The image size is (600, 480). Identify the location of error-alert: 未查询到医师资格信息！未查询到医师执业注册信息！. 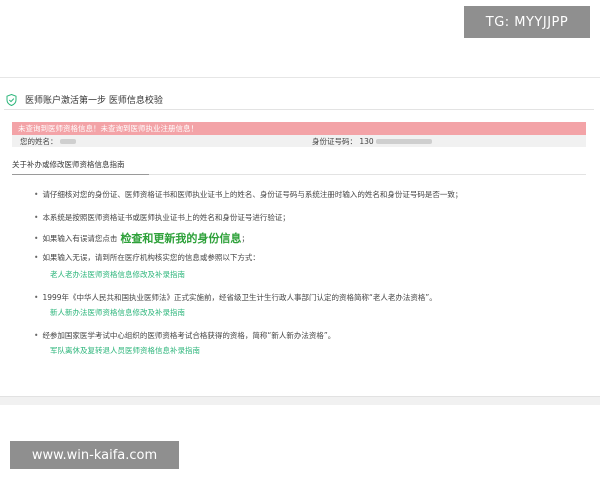
(299, 128).